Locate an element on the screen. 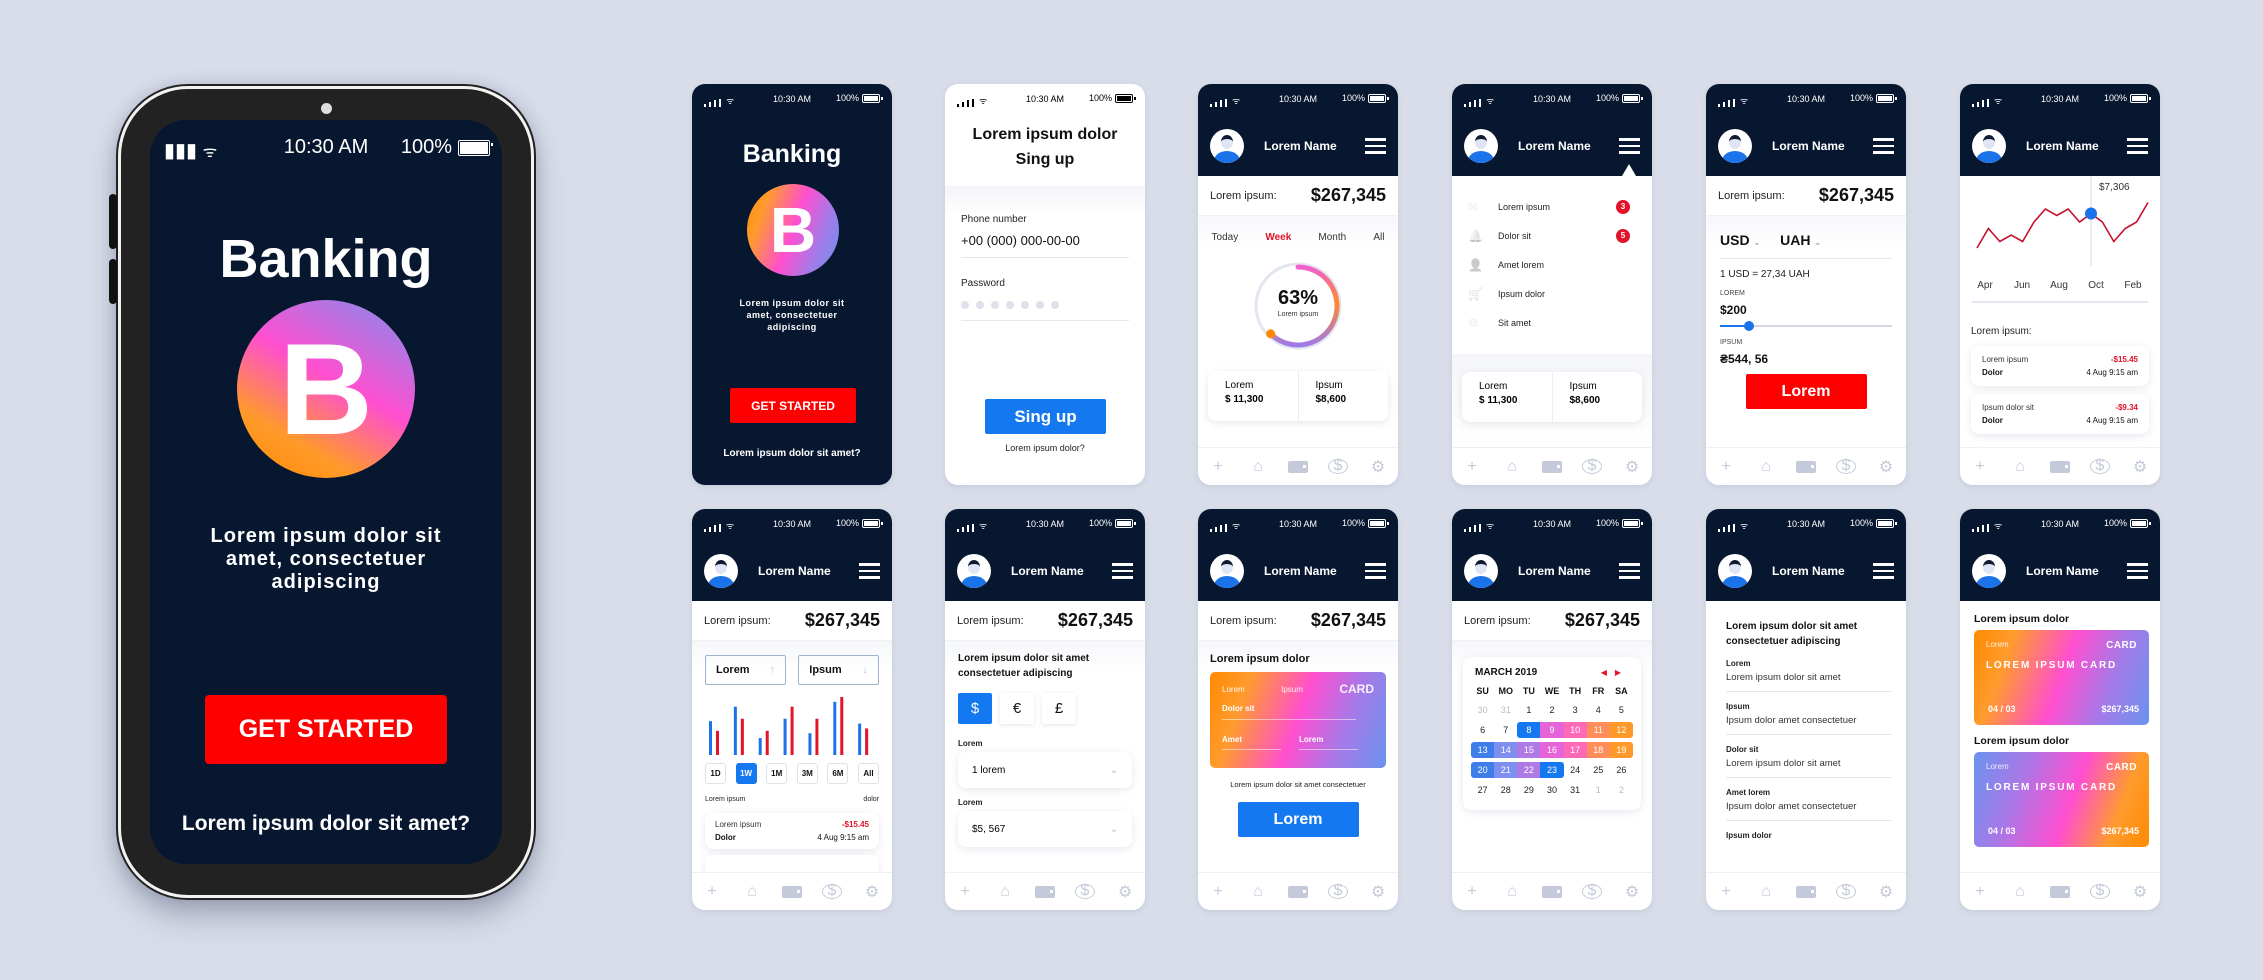  exchange-button: Lorem is located at coordinates (1806, 391).